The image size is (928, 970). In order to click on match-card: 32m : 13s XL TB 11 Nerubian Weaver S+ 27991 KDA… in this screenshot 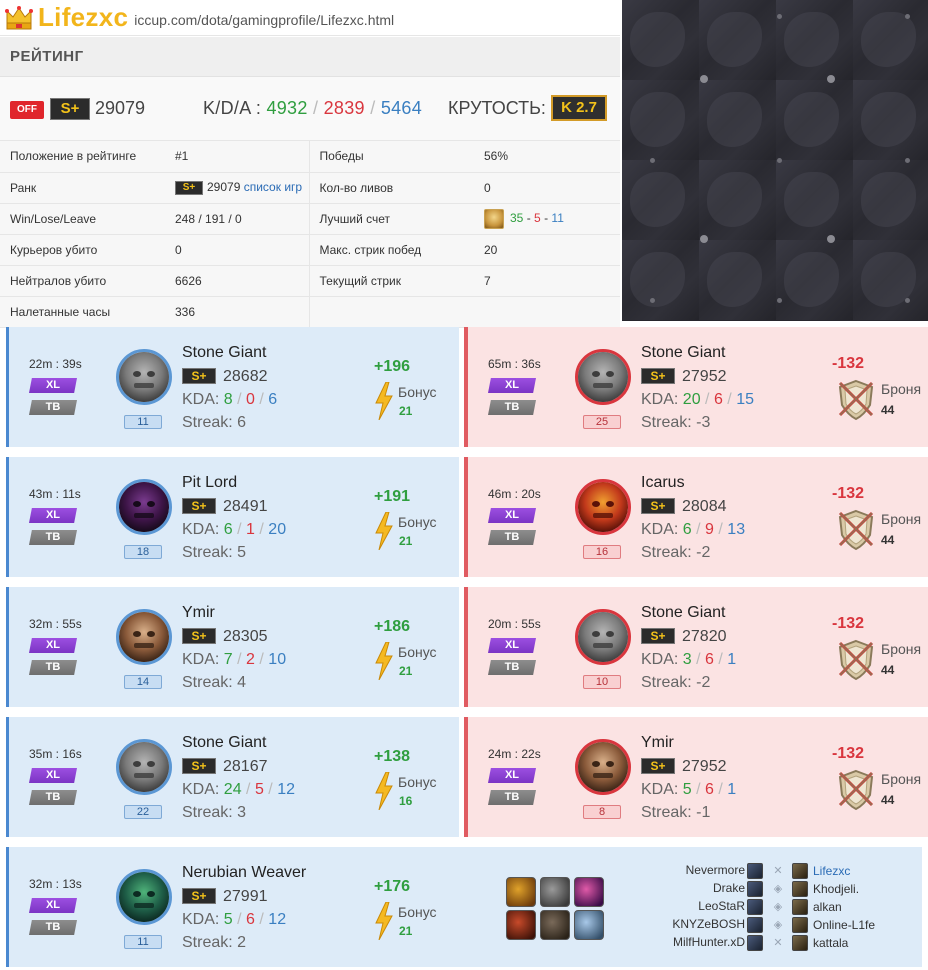, I will do `click(464, 907)`.